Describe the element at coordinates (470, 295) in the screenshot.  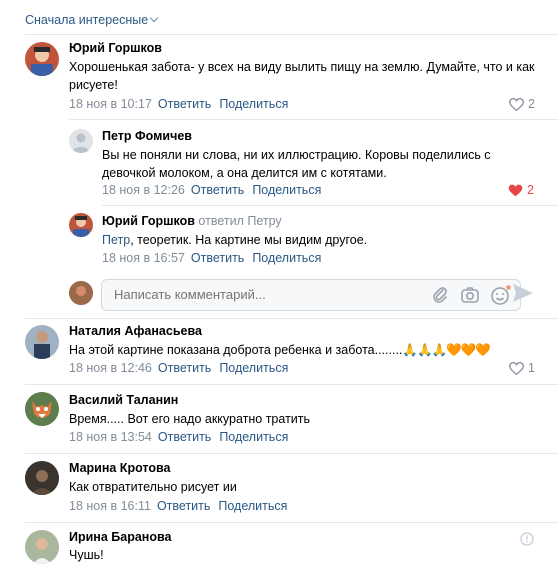
I see `camera-icon` at that location.